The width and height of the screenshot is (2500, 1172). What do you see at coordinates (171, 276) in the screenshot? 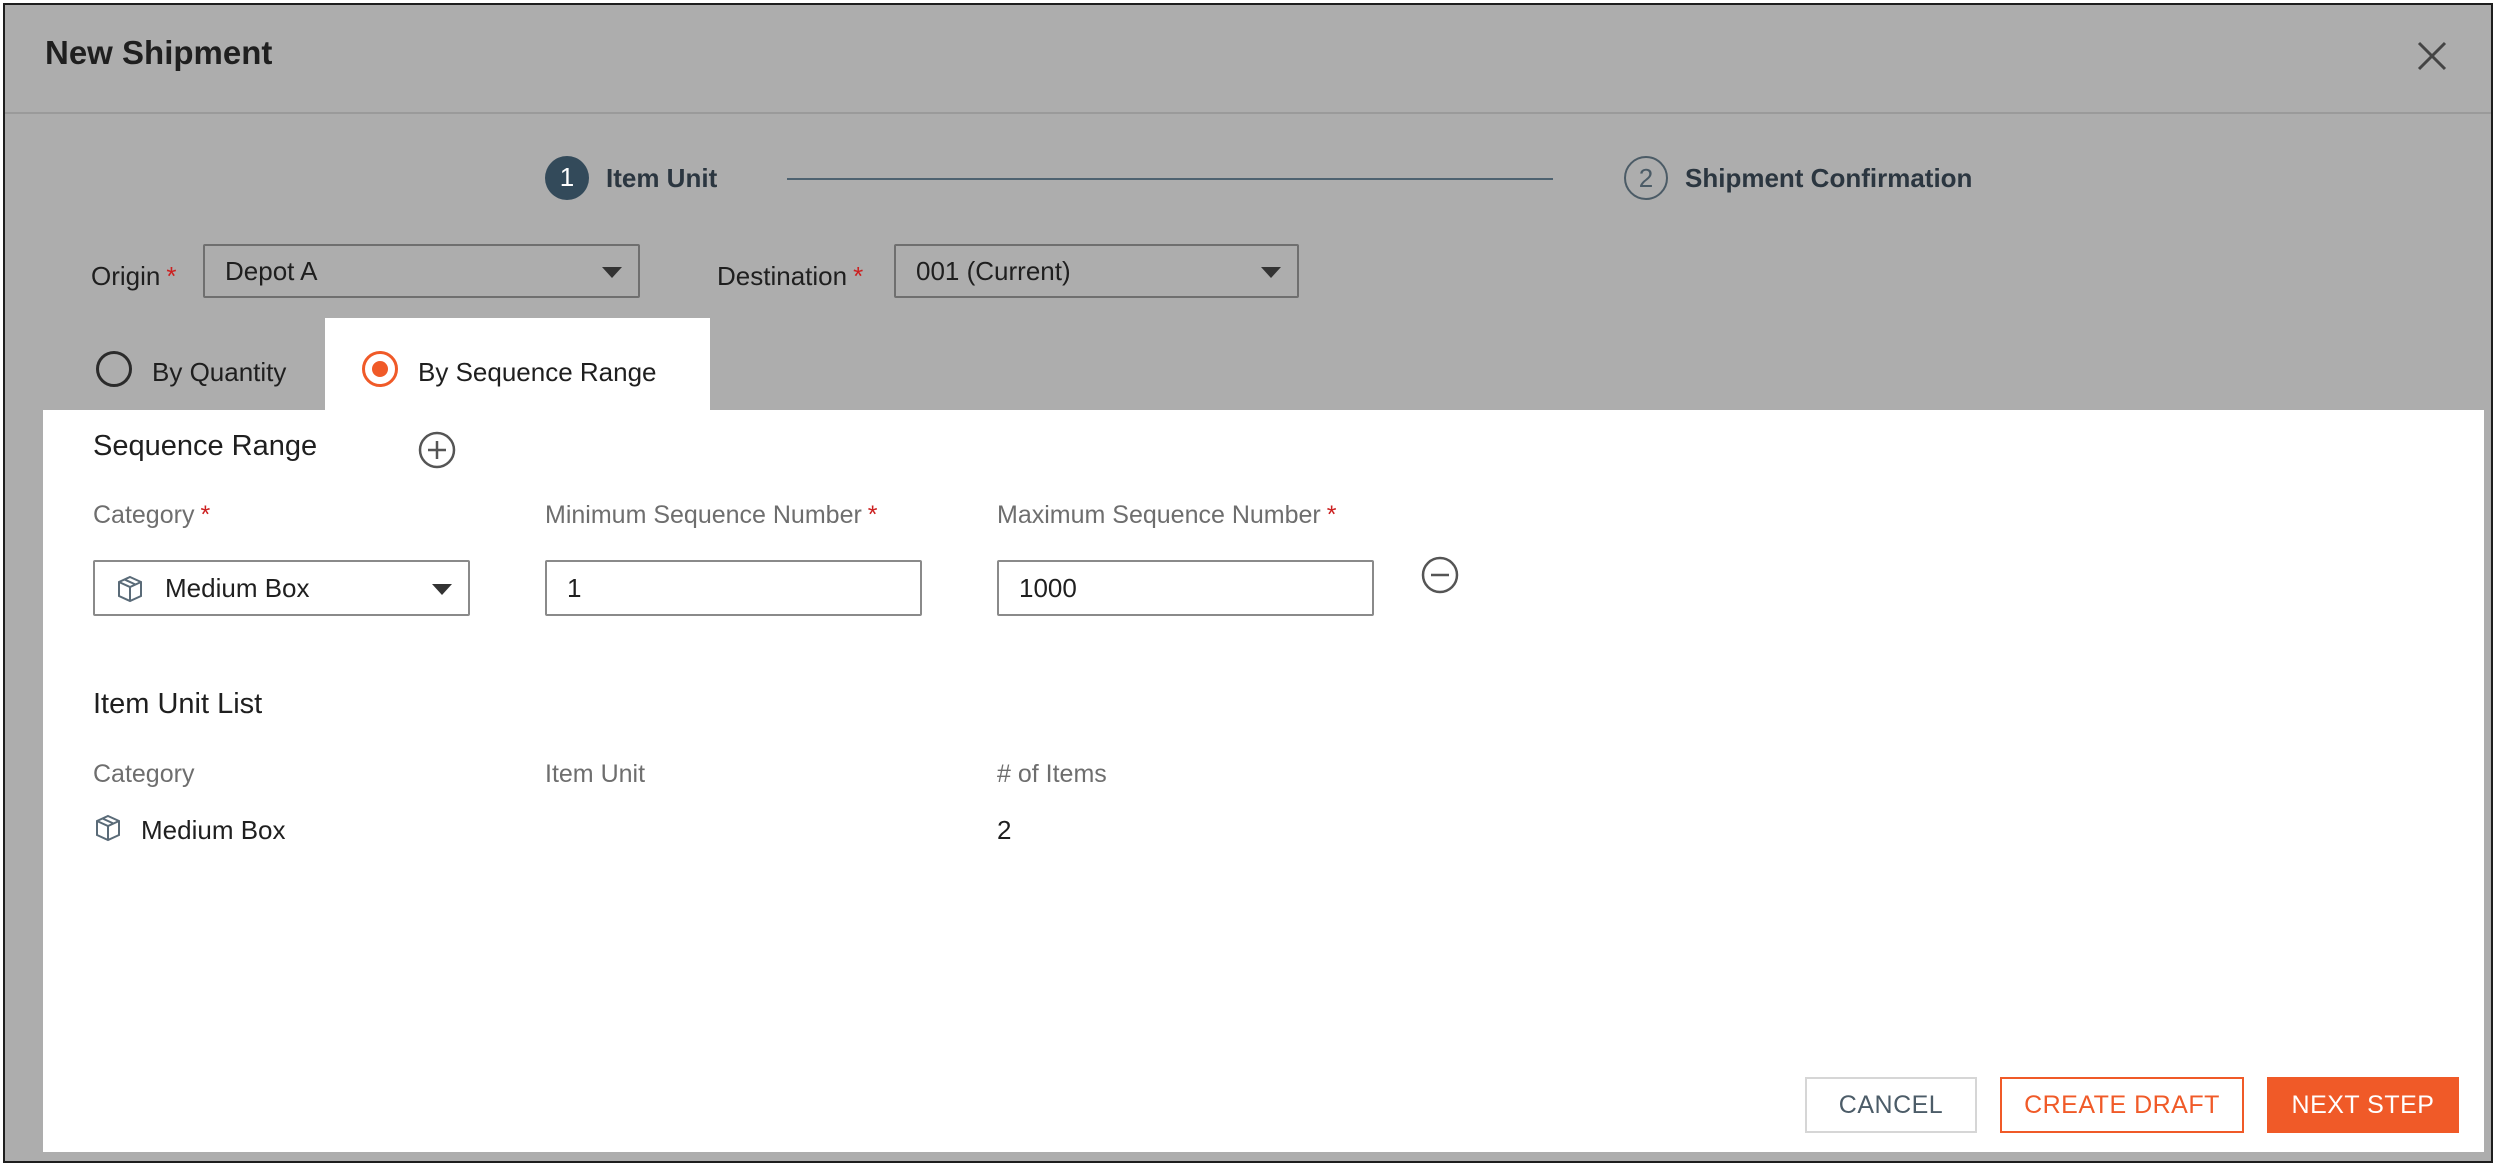
I see `origin-required-mark: *` at bounding box center [171, 276].